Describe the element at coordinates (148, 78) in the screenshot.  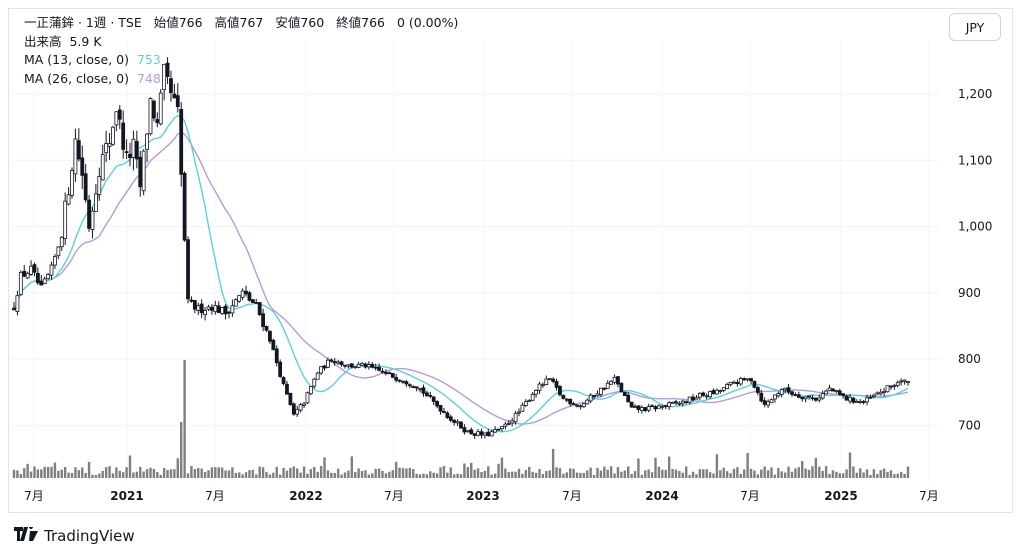
I see `ma26-value: 748` at that location.